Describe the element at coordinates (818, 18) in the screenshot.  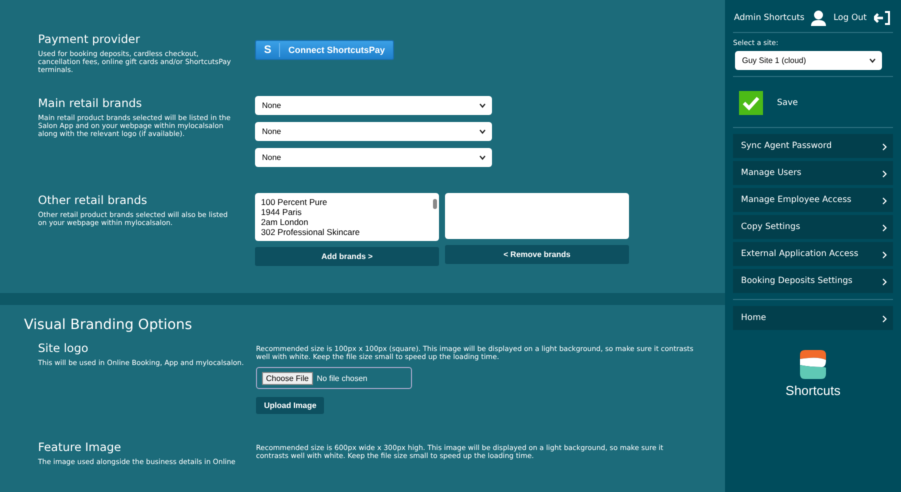
I see `user-icon` at that location.